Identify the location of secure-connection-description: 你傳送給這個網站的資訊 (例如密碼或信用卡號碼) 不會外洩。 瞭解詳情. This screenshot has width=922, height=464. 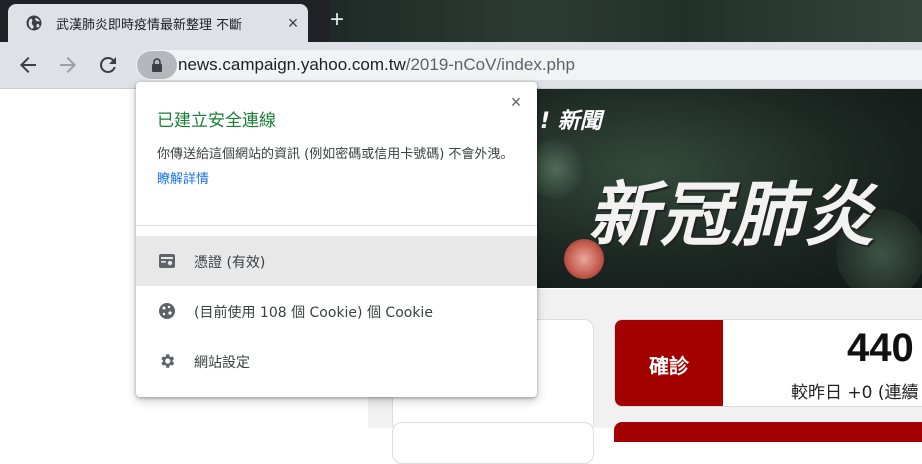
(337, 167).